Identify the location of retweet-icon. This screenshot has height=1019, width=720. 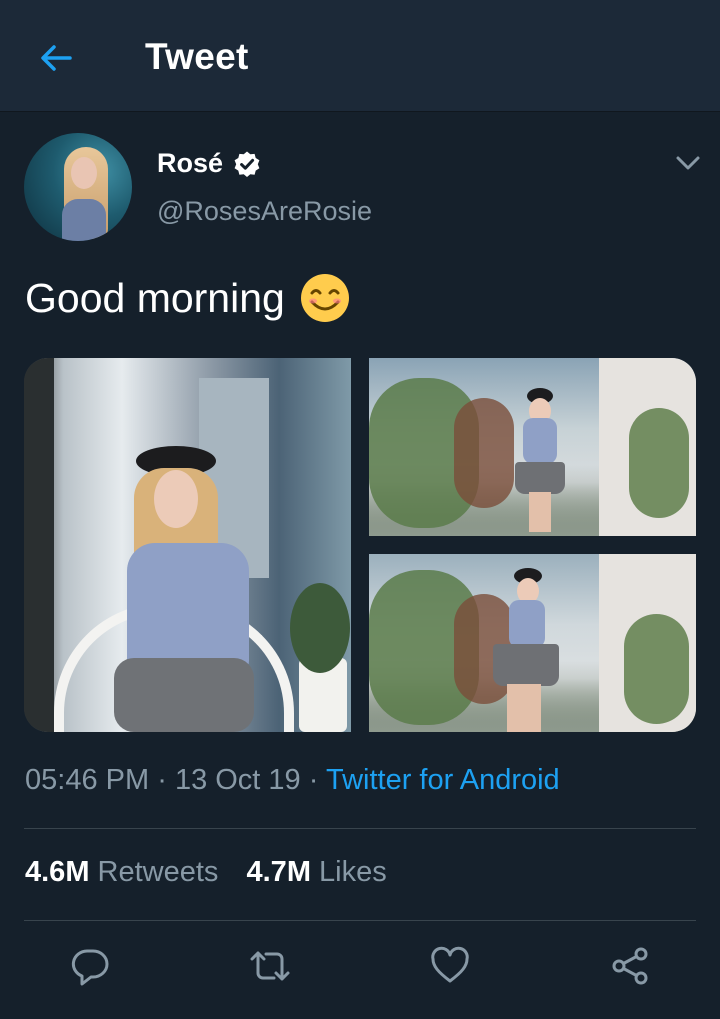
(270, 966).